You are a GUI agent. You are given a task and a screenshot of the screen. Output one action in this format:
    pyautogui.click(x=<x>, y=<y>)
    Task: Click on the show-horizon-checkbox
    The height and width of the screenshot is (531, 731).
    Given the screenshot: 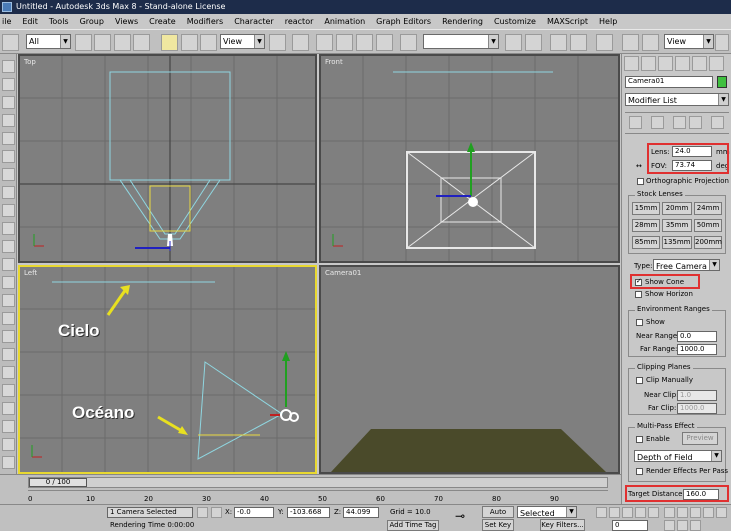 What is the action you would take?
    pyautogui.click(x=638, y=294)
    